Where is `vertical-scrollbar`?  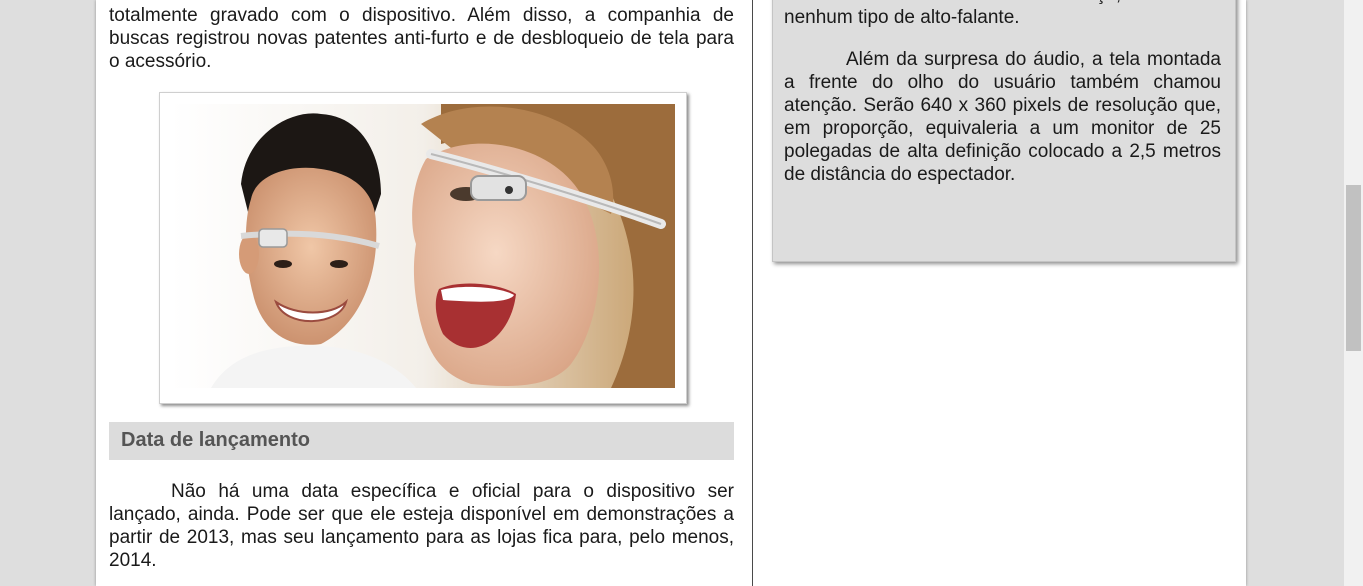 vertical-scrollbar is located at coordinates (1353, 293).